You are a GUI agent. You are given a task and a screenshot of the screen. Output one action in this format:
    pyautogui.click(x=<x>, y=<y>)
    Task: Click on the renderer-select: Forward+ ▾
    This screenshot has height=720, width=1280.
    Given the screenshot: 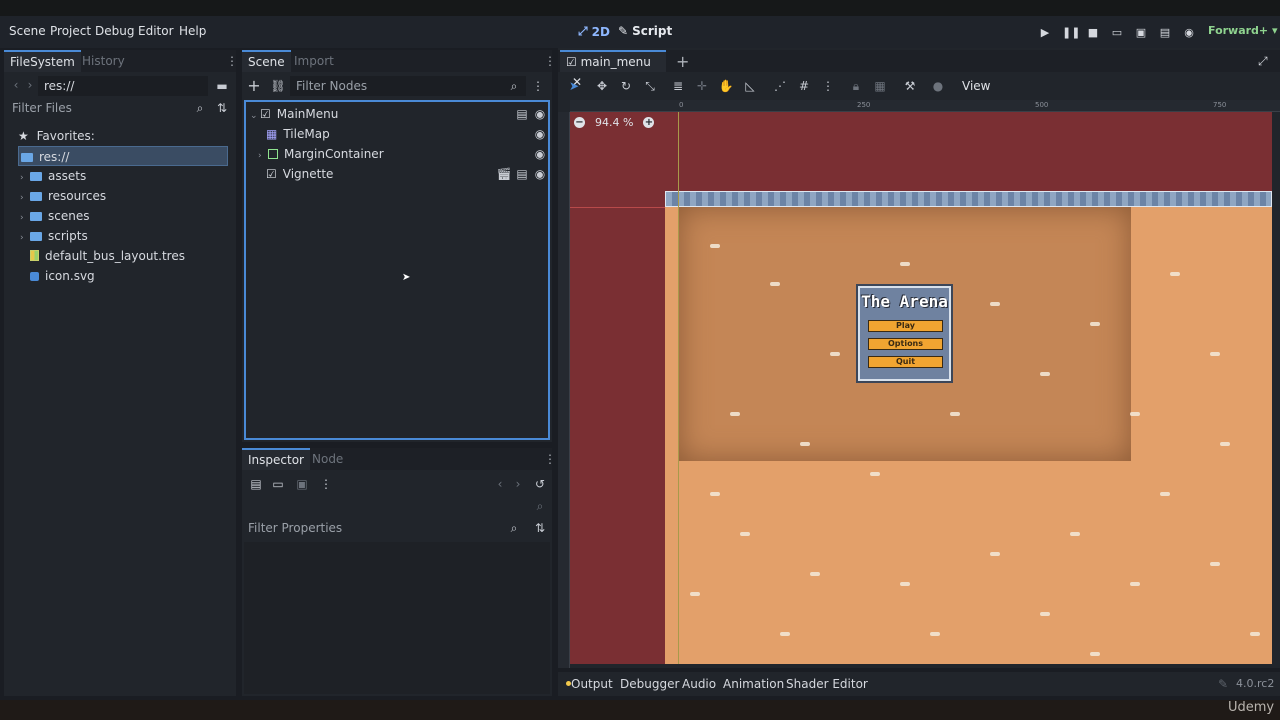 What is the action you would take?
    pyautogui.click(x=1243, y=30)
    